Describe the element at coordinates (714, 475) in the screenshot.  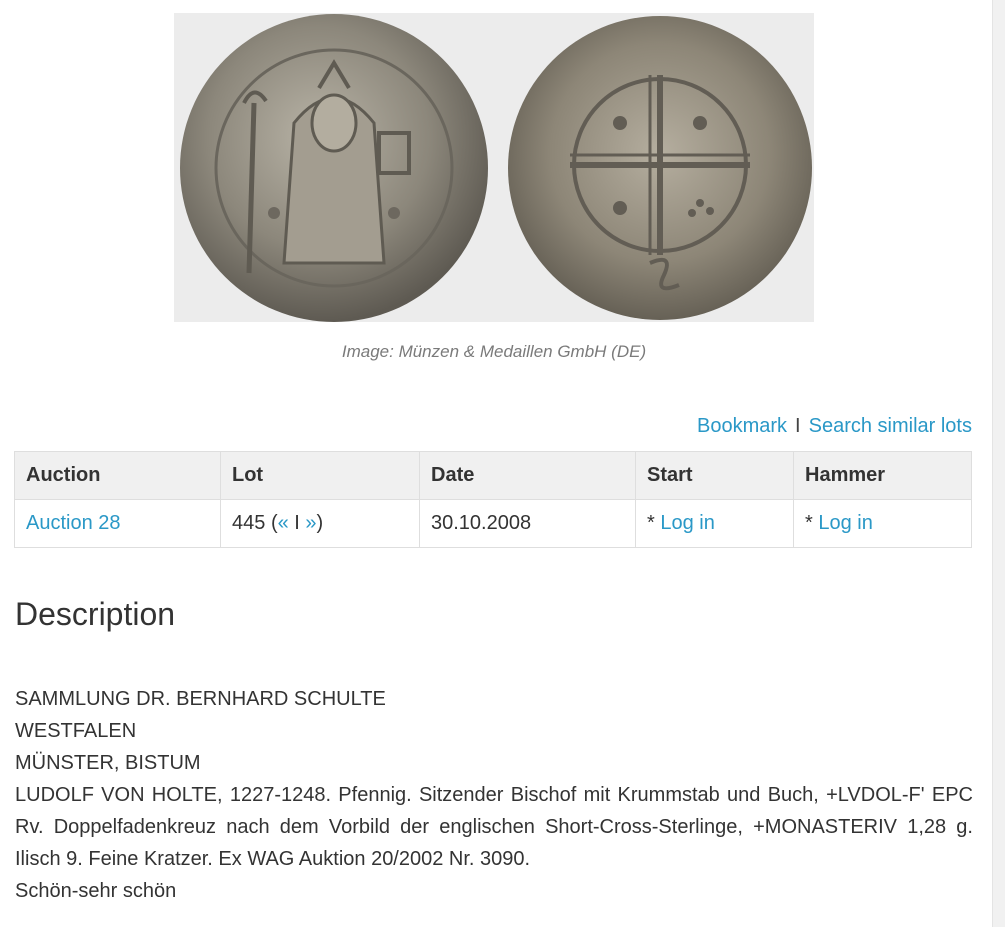
I see `column-header-start: Start` at that location.